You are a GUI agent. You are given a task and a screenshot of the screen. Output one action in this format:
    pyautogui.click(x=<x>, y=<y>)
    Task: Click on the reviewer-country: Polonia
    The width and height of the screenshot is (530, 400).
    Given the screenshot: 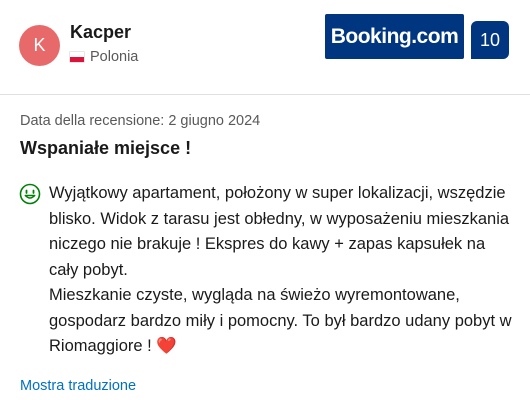 What is the action you would take?
    pyautogui.click(x=104, y=57)
    